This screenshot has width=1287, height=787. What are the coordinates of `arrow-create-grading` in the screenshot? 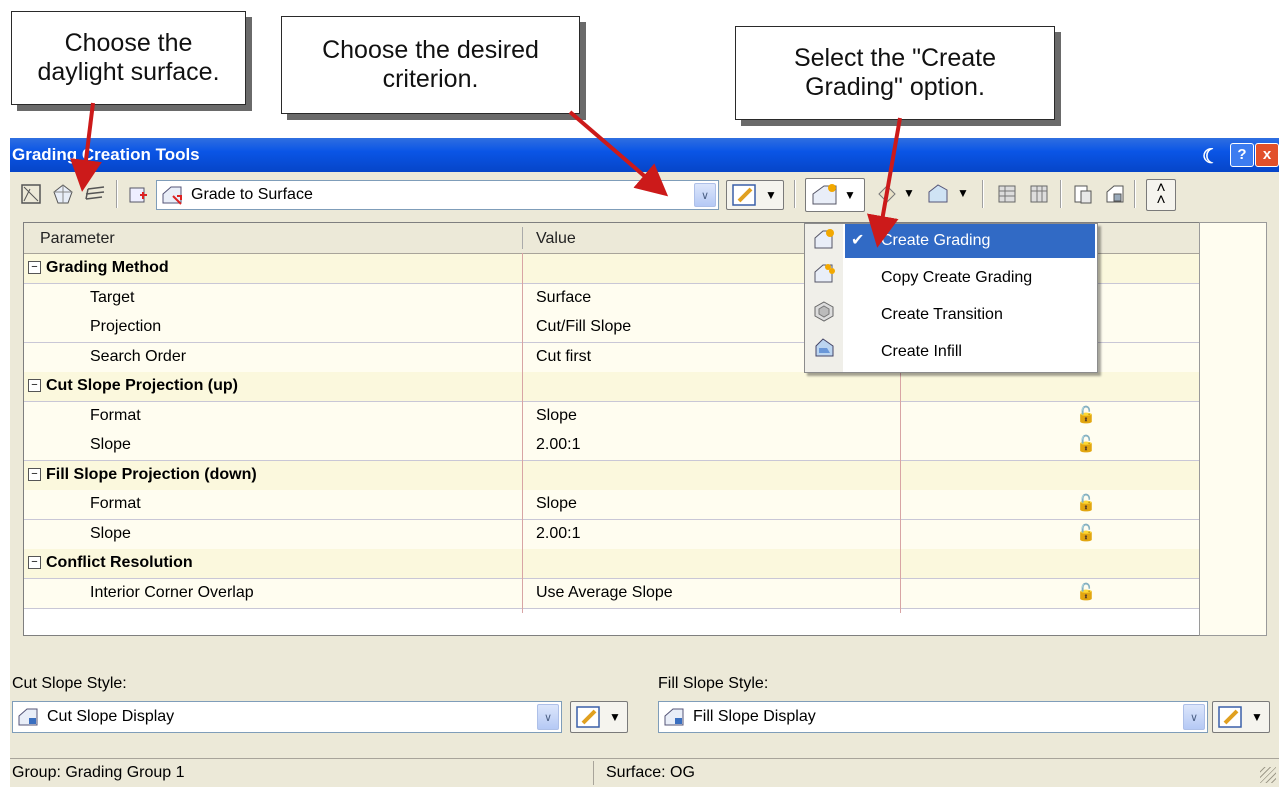 It's located at (884, 182).